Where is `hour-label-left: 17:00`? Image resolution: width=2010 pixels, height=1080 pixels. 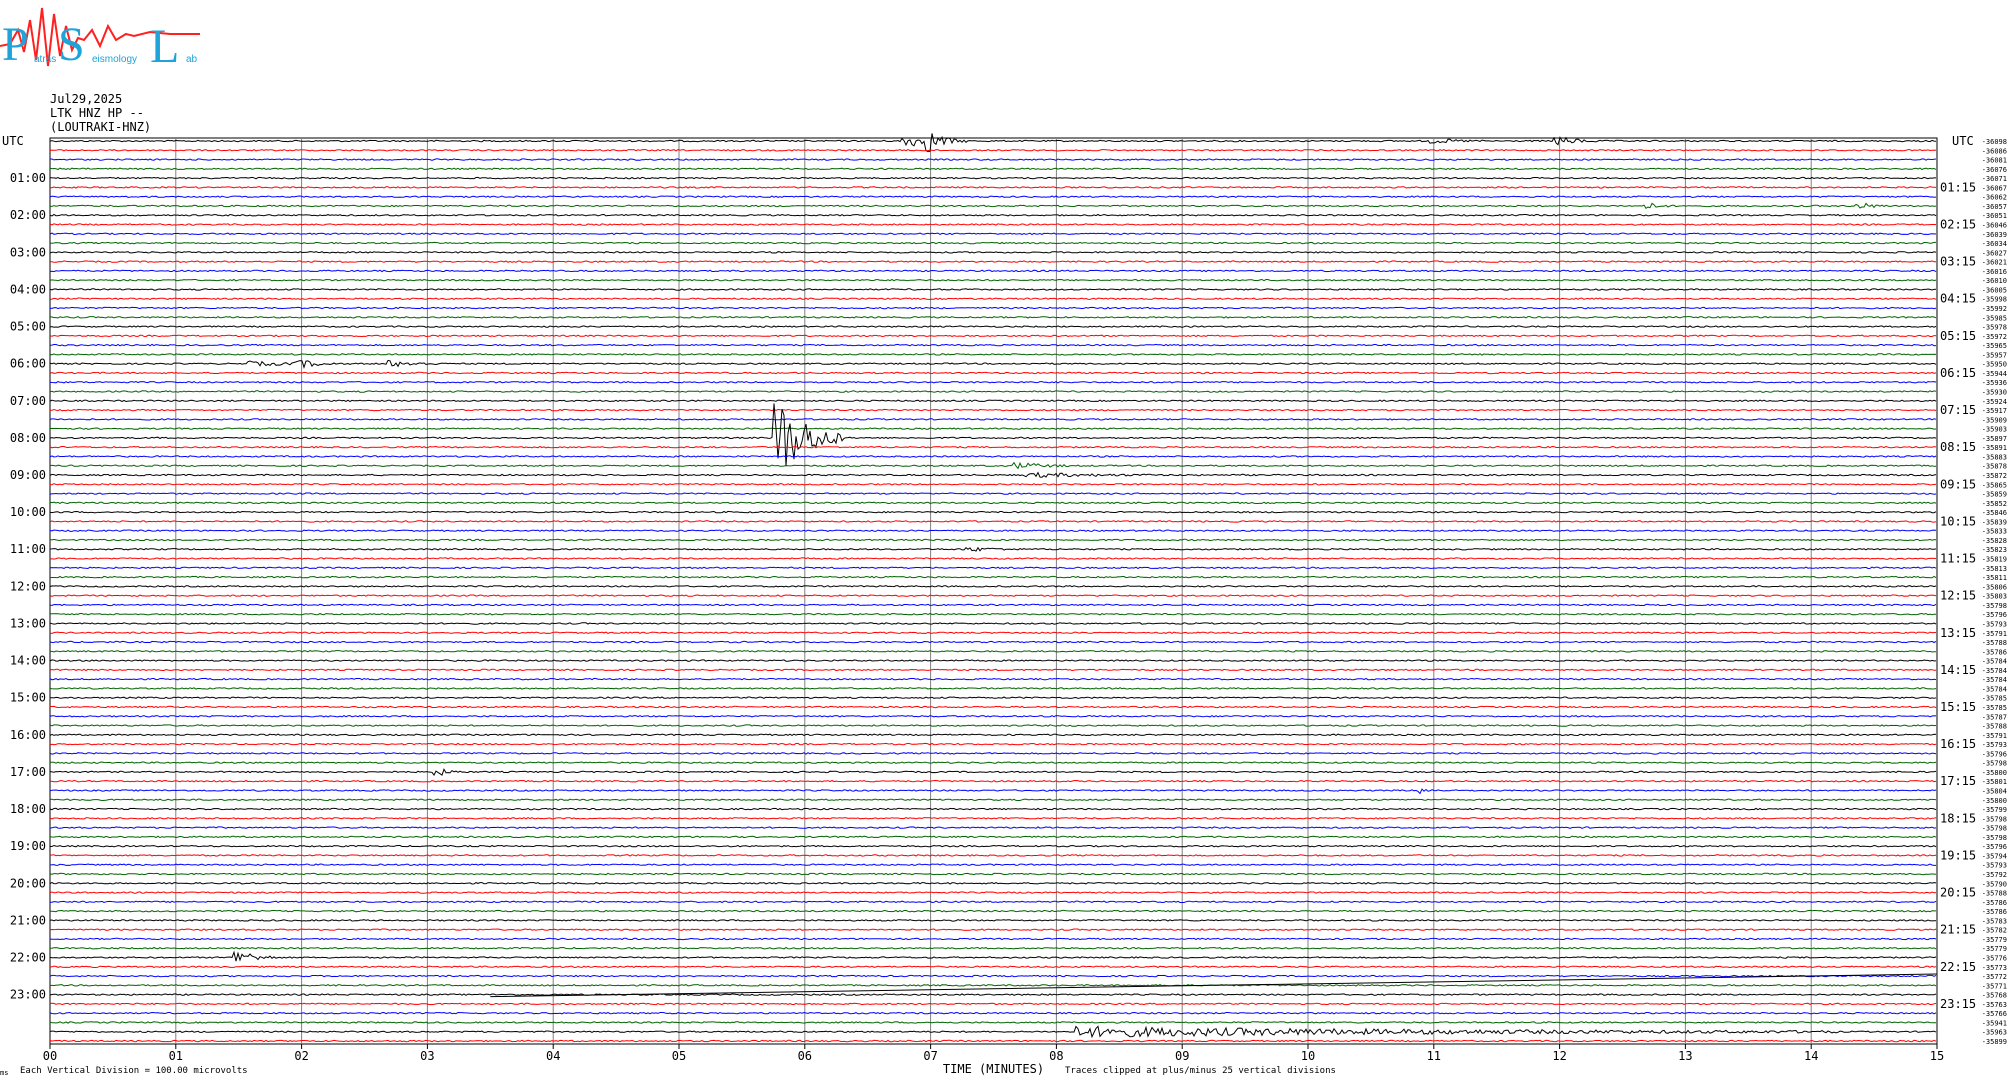 hour-label-left: 17:00 is located at coordinates (28, 772).